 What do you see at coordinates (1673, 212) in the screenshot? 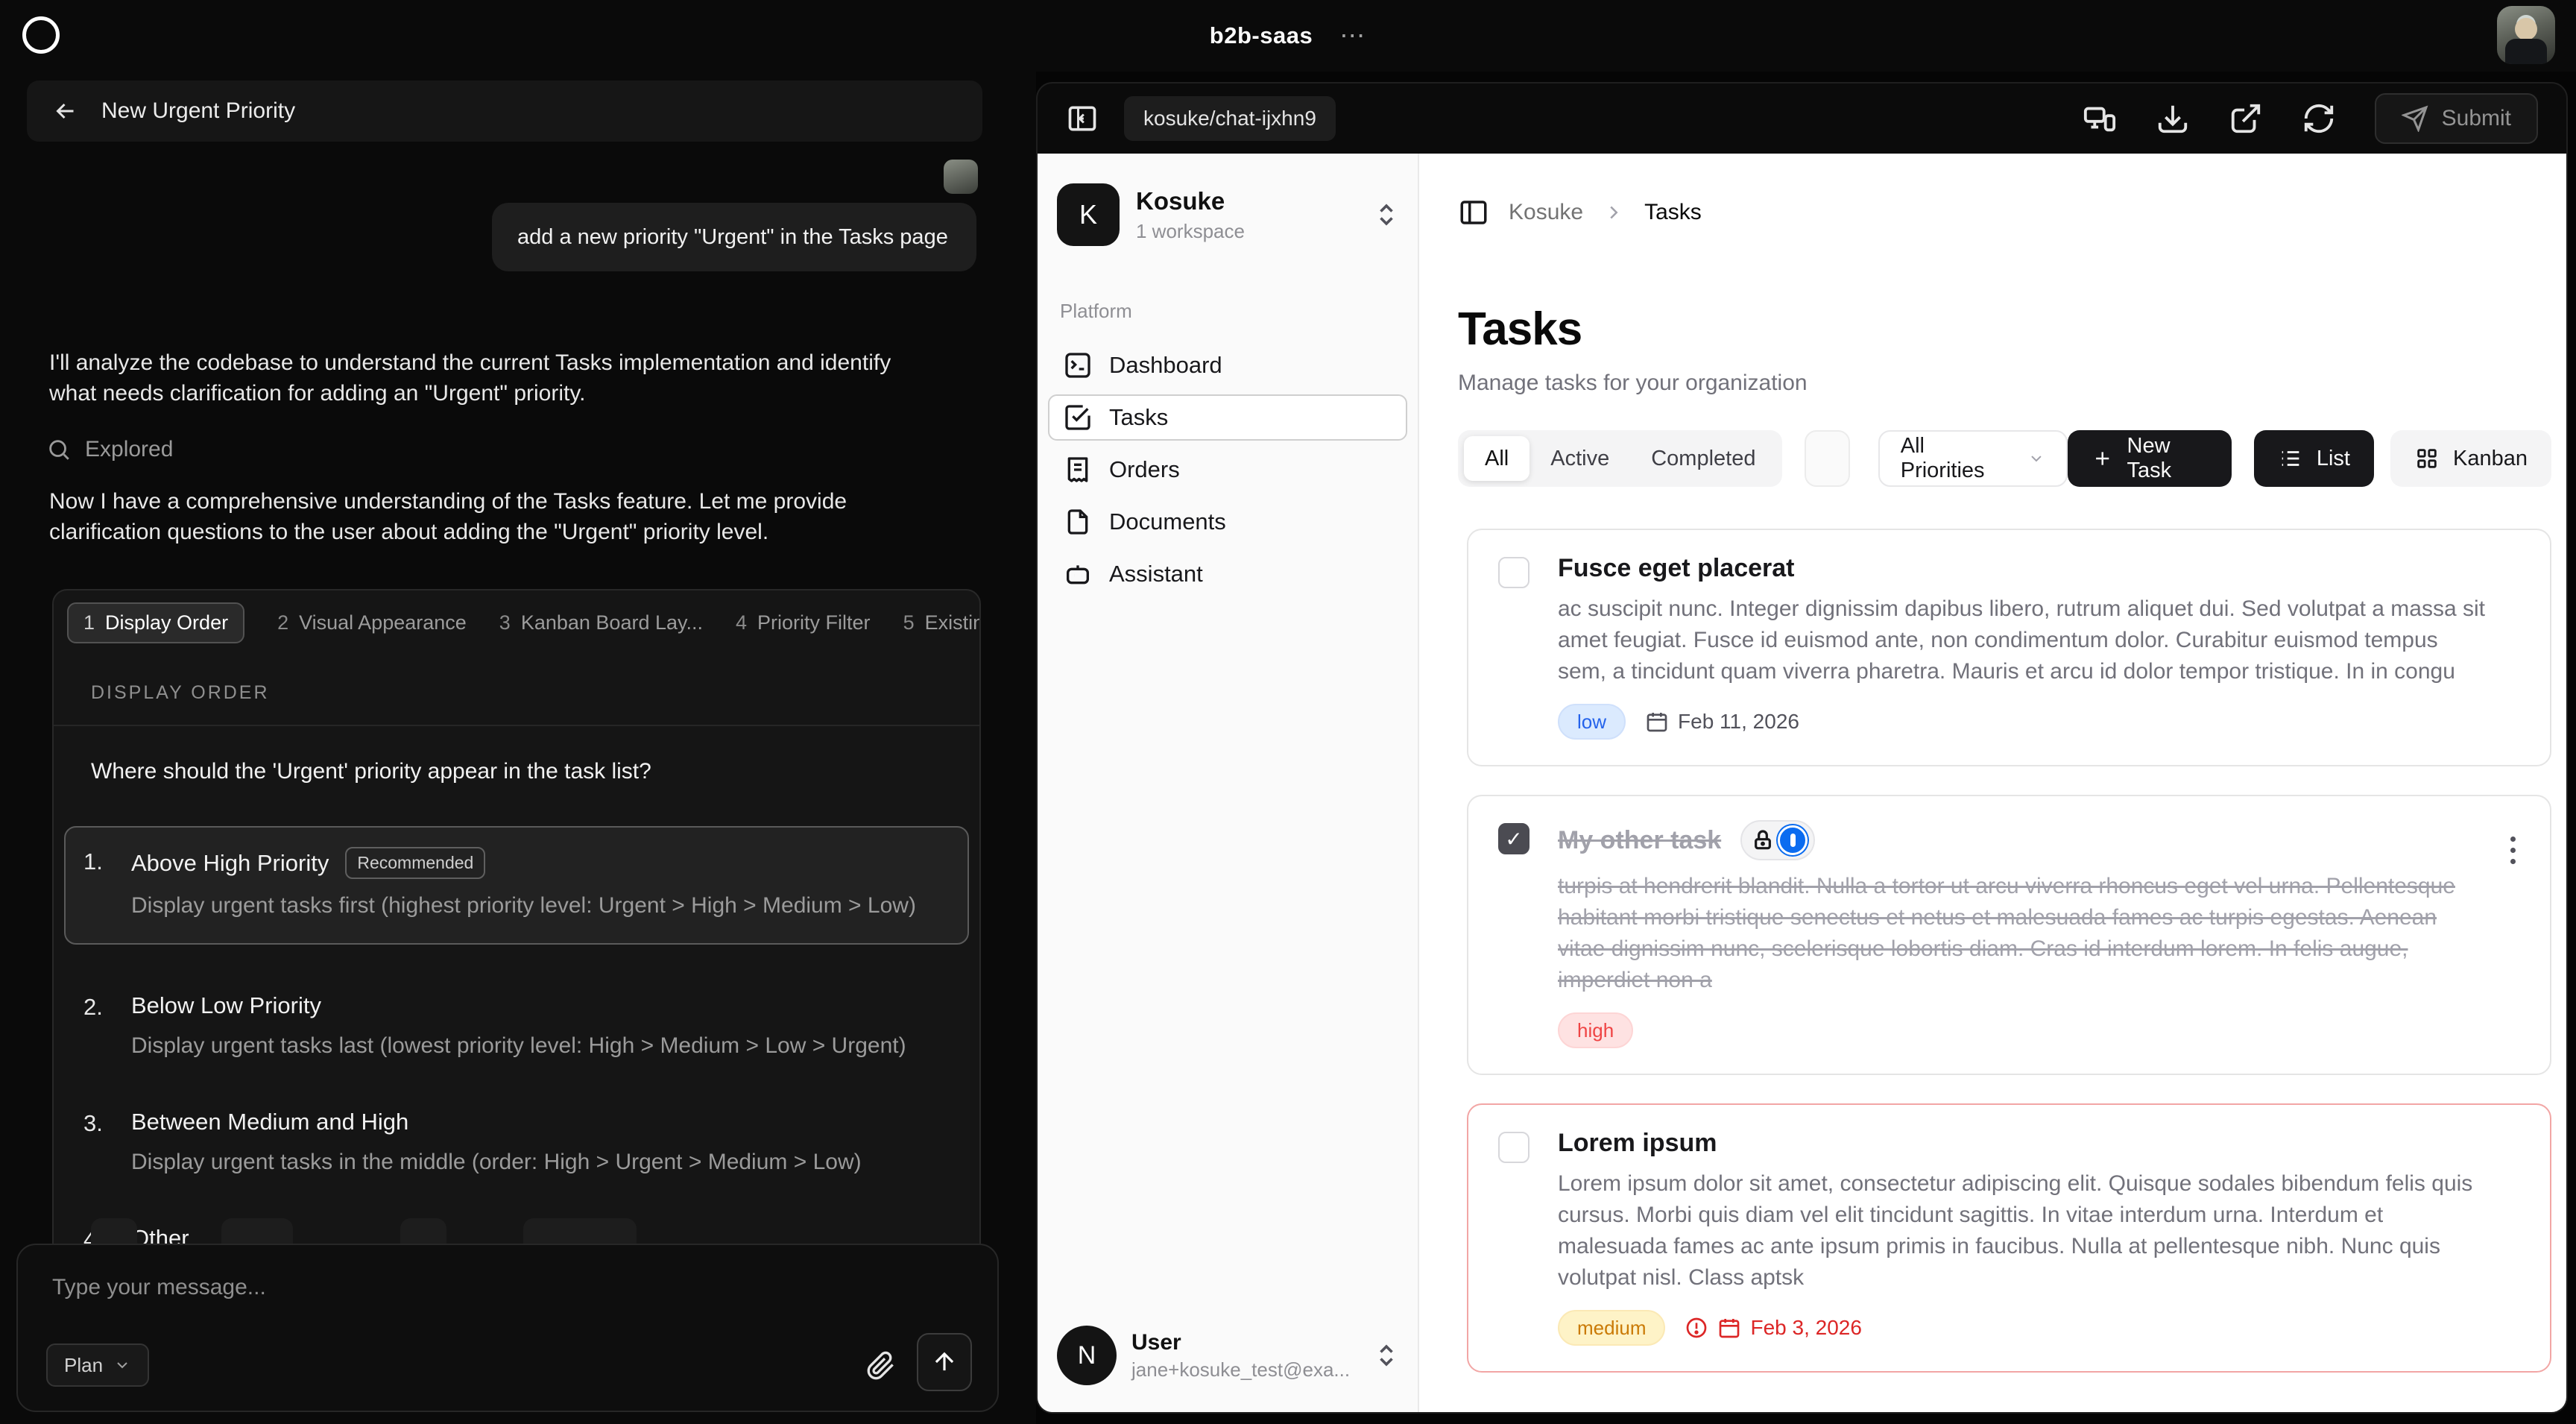
I see `breadcrumb-current: Tasks` at bounding box center [1673, 212].